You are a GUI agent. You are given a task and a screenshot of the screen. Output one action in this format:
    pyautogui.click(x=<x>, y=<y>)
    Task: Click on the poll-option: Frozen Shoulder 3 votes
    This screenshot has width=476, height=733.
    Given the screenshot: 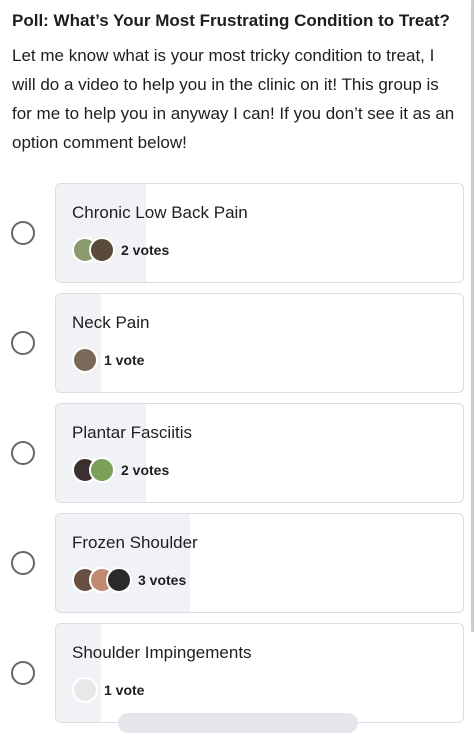 What is the action you would take?
    pyautogui.click(x=238, y=563)
    